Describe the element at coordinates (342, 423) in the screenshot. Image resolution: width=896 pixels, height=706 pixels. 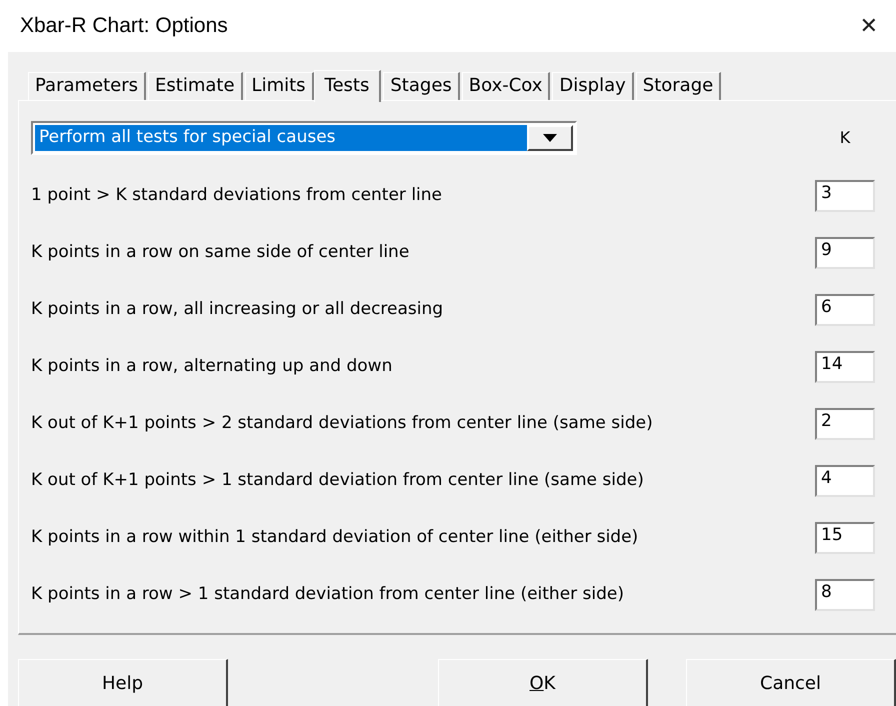
I see `test-label: K out of K+1 points > 2 standard deviations from center line (same side)` at that location.